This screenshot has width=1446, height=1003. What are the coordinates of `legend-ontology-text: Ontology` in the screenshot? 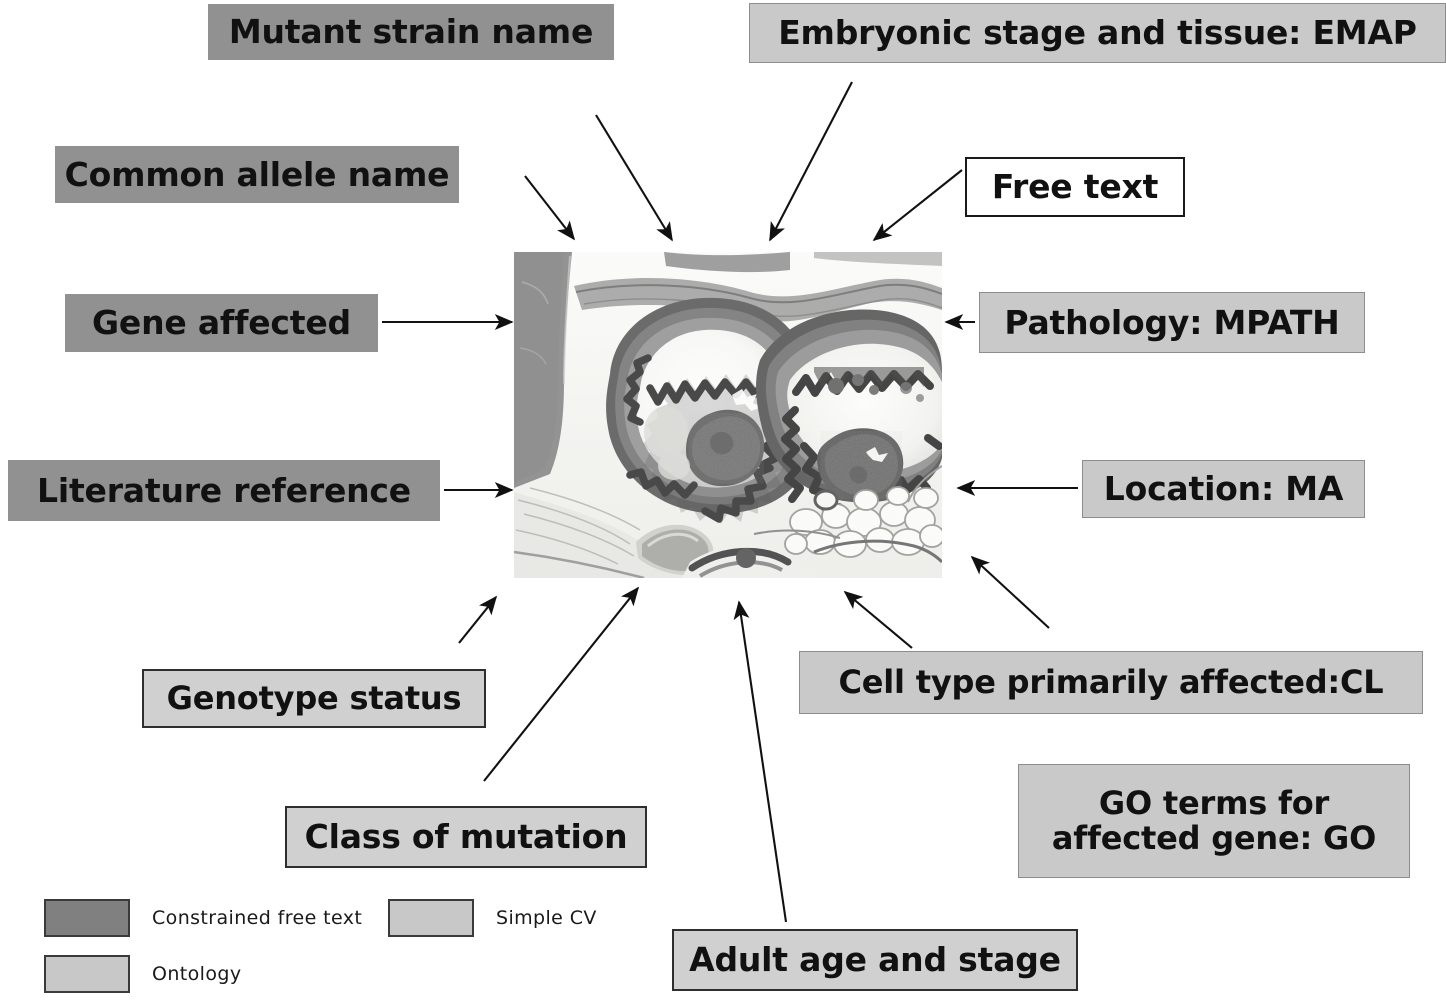 It's located at (197, 974).